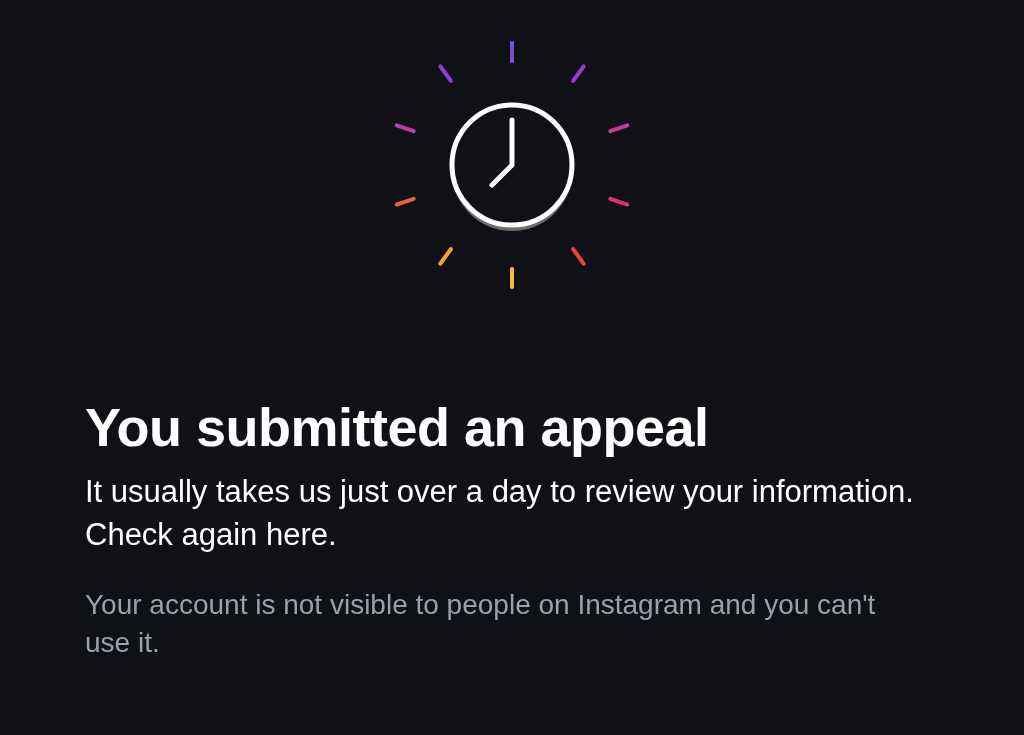 The height and width of the screenshot is (735, 1024). I want to click on message-text: It usually takes us just over a day to review your information. Check again here., so click(500, 513).